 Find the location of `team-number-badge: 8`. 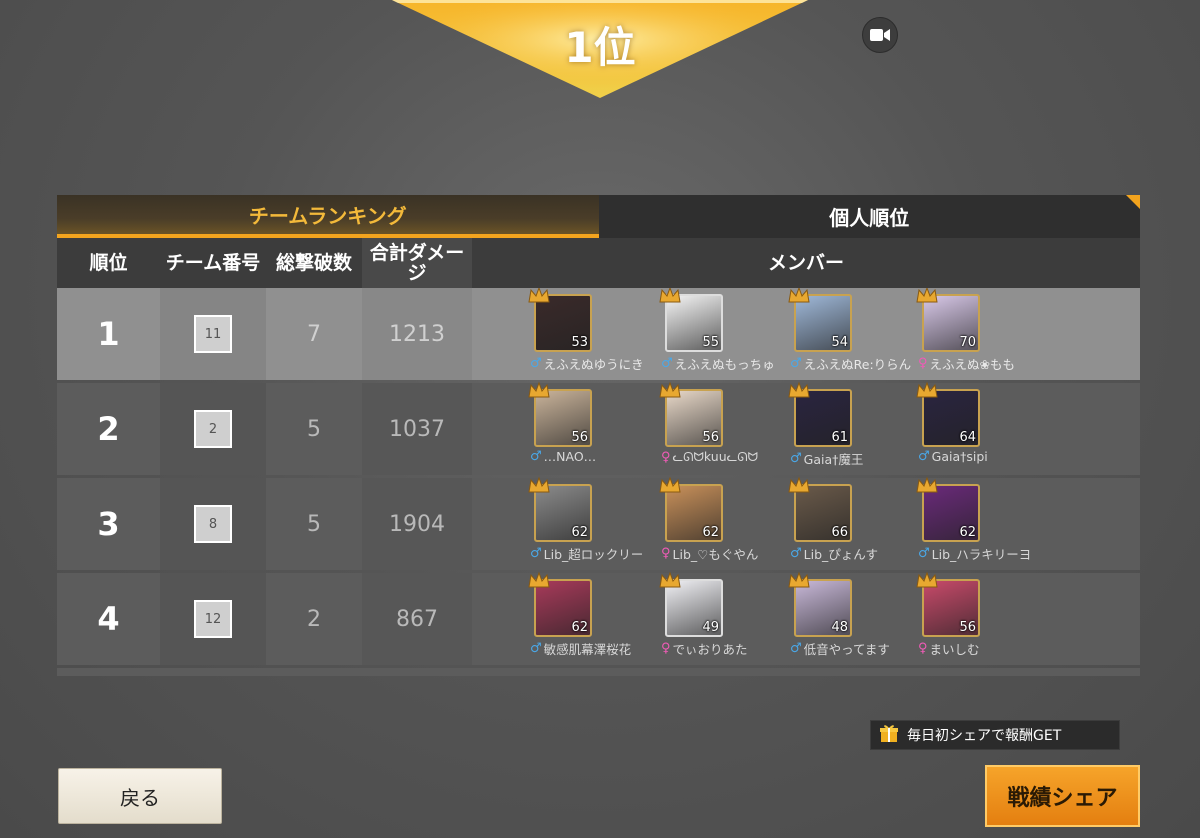

team-number-badge: 8 is located at coordinates (213, 524).